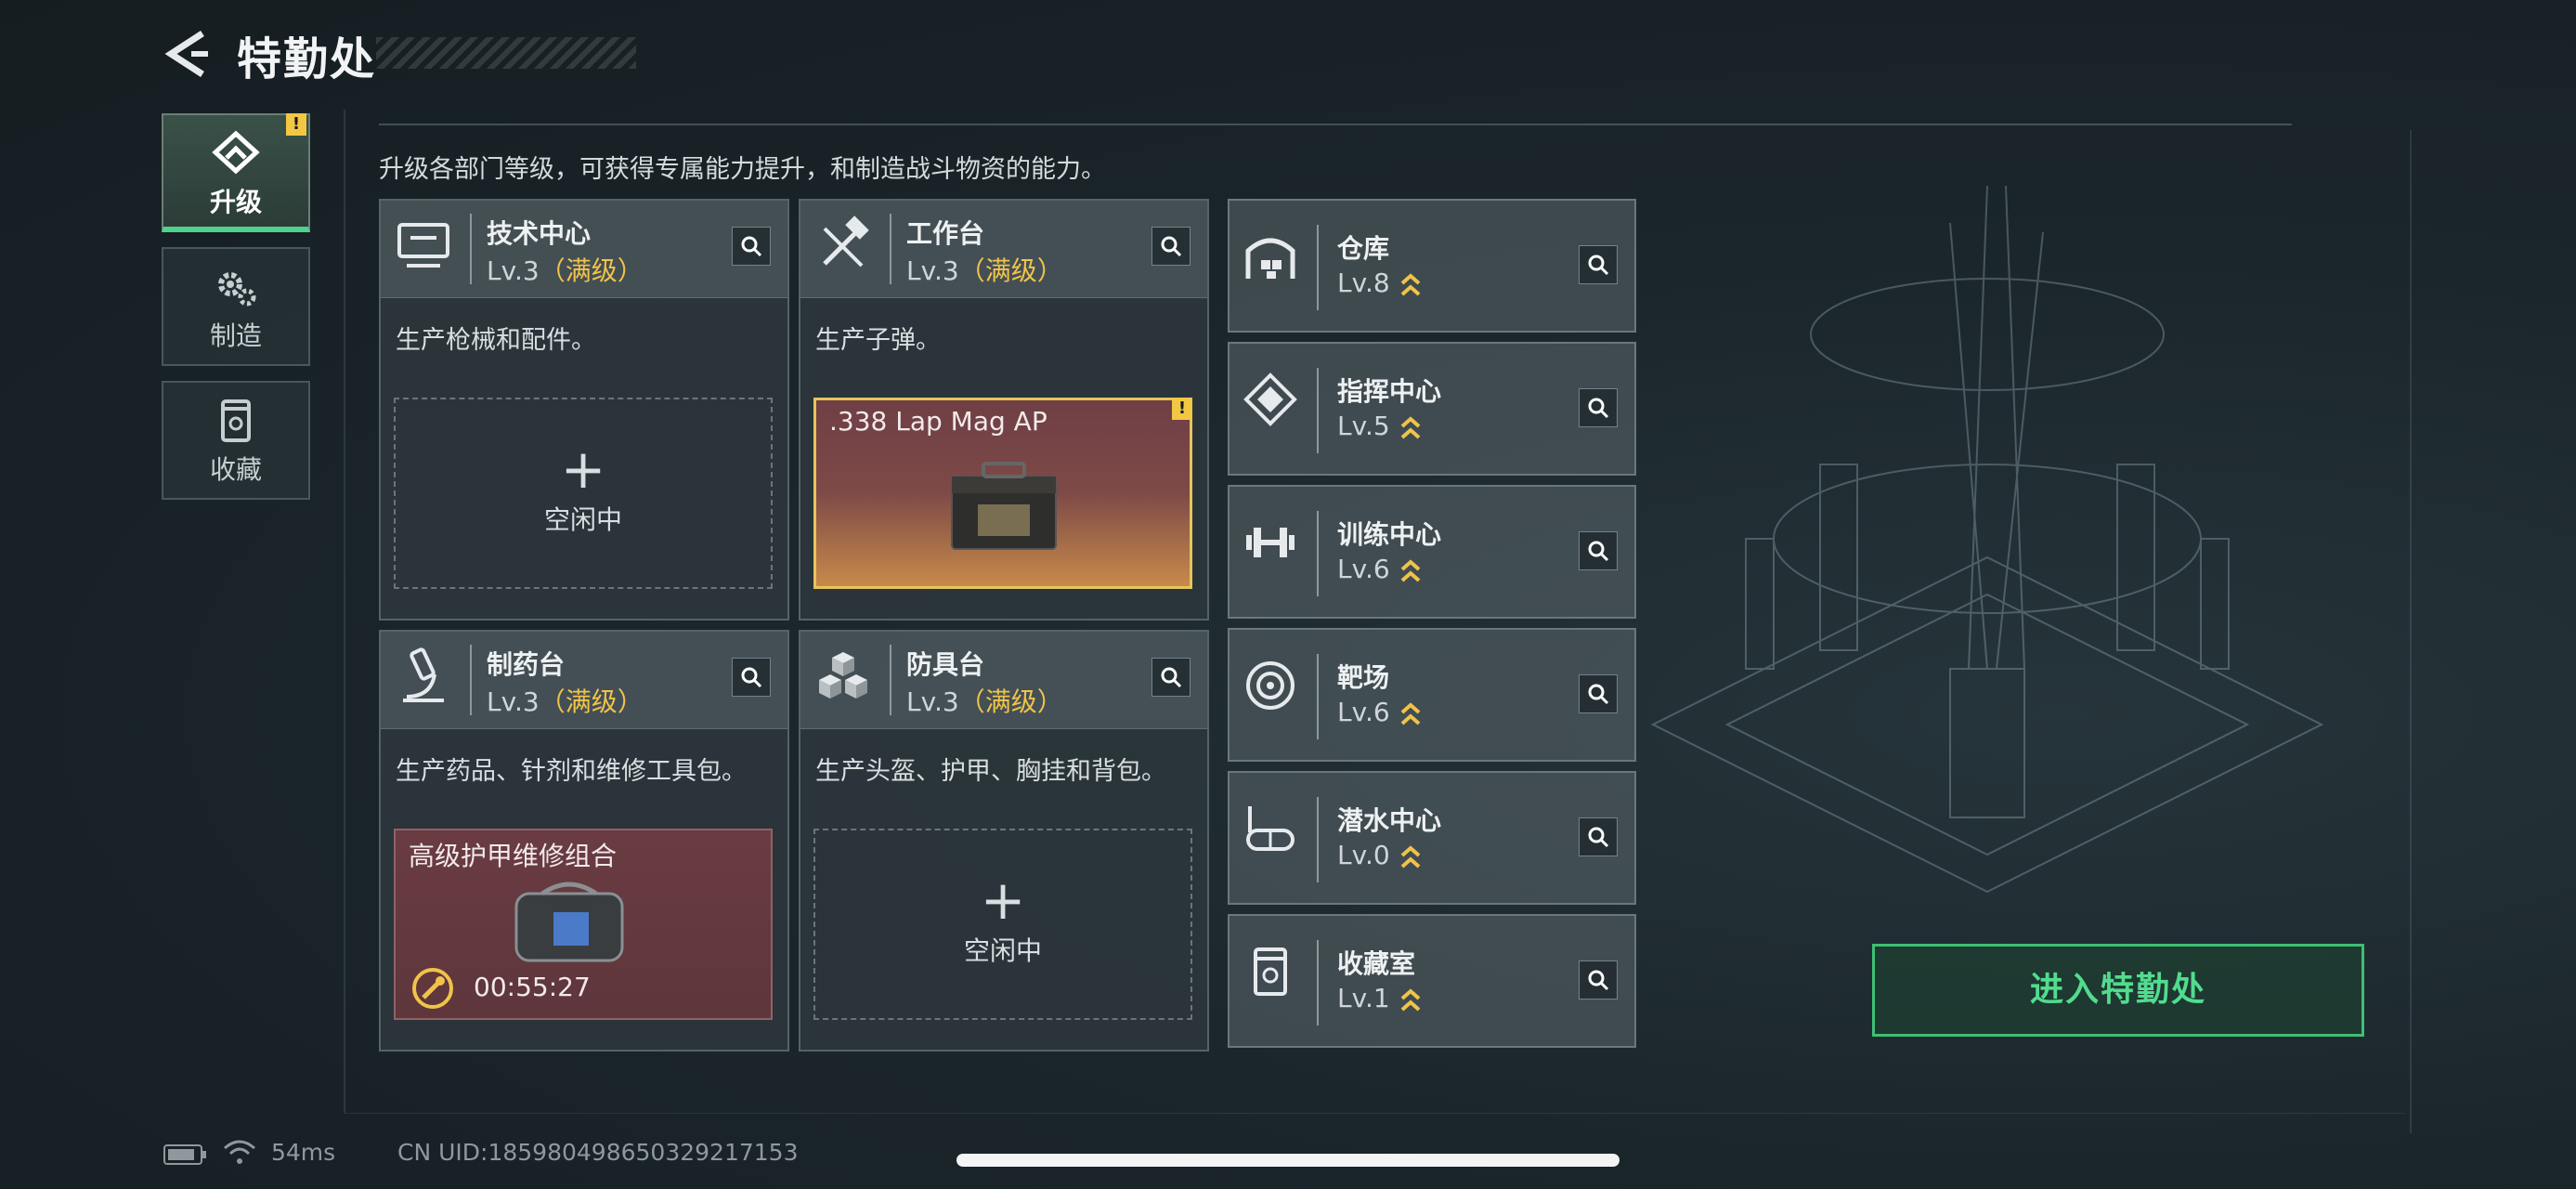 The image size is (2576, 1189). What do you see at coordinates (307, 59) in the screenshot?
I see `page-title: 特勤处` at bounding box center [307, 59].